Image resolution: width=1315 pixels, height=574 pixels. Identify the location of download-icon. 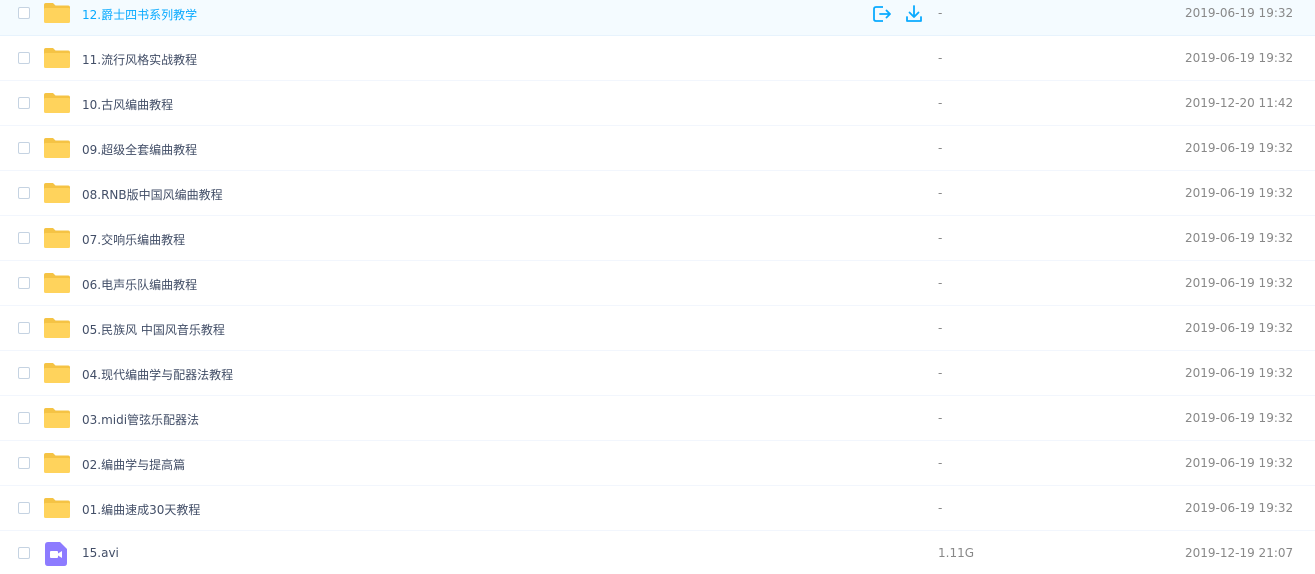
(914, 14).